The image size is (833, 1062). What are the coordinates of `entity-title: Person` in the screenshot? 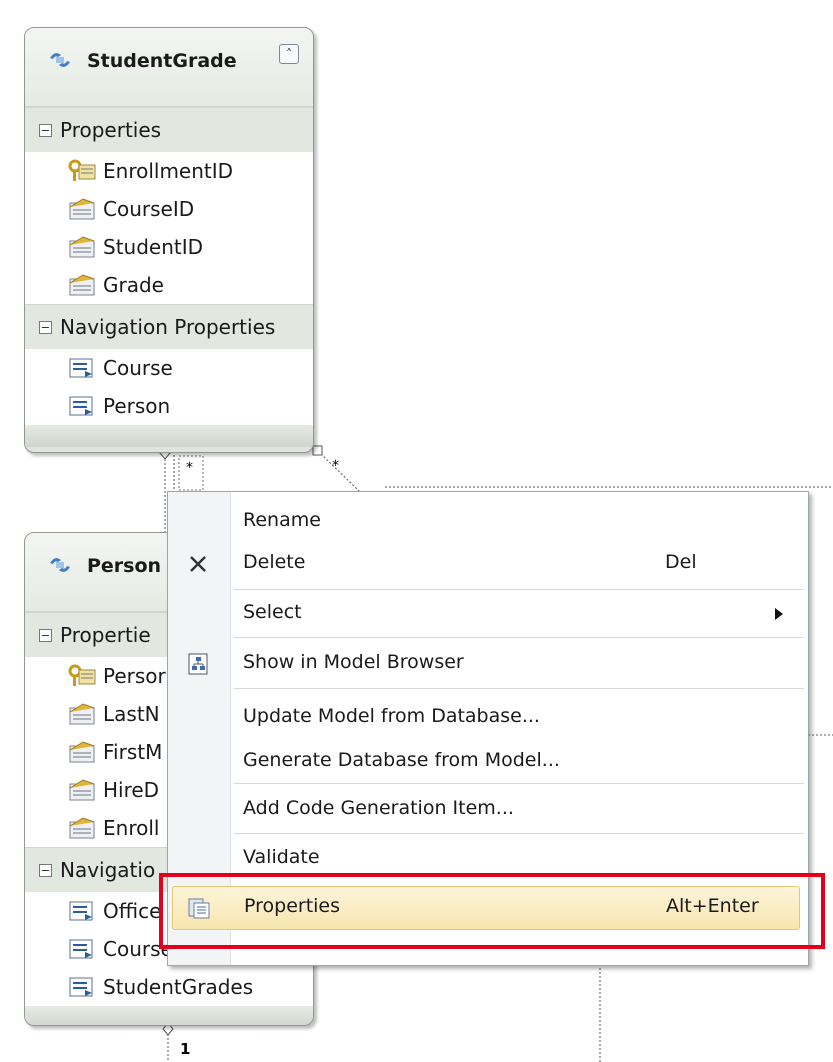 It's located at (124, 566).